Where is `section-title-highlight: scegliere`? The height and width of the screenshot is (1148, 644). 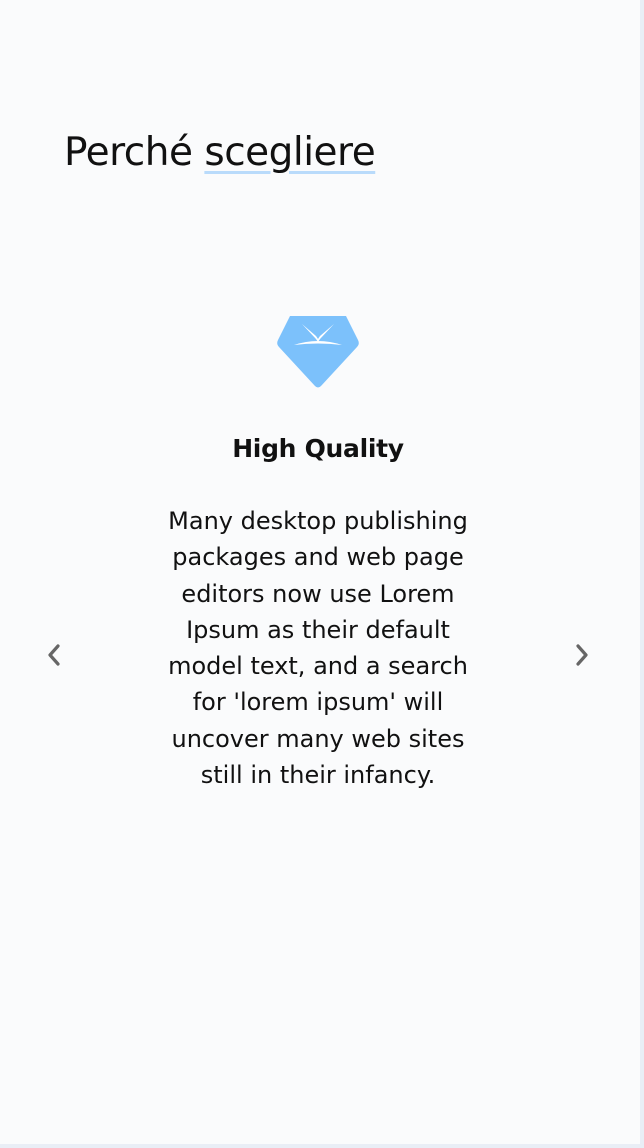 section-title-highlight: scegliere is located at coordinates (290, 152).